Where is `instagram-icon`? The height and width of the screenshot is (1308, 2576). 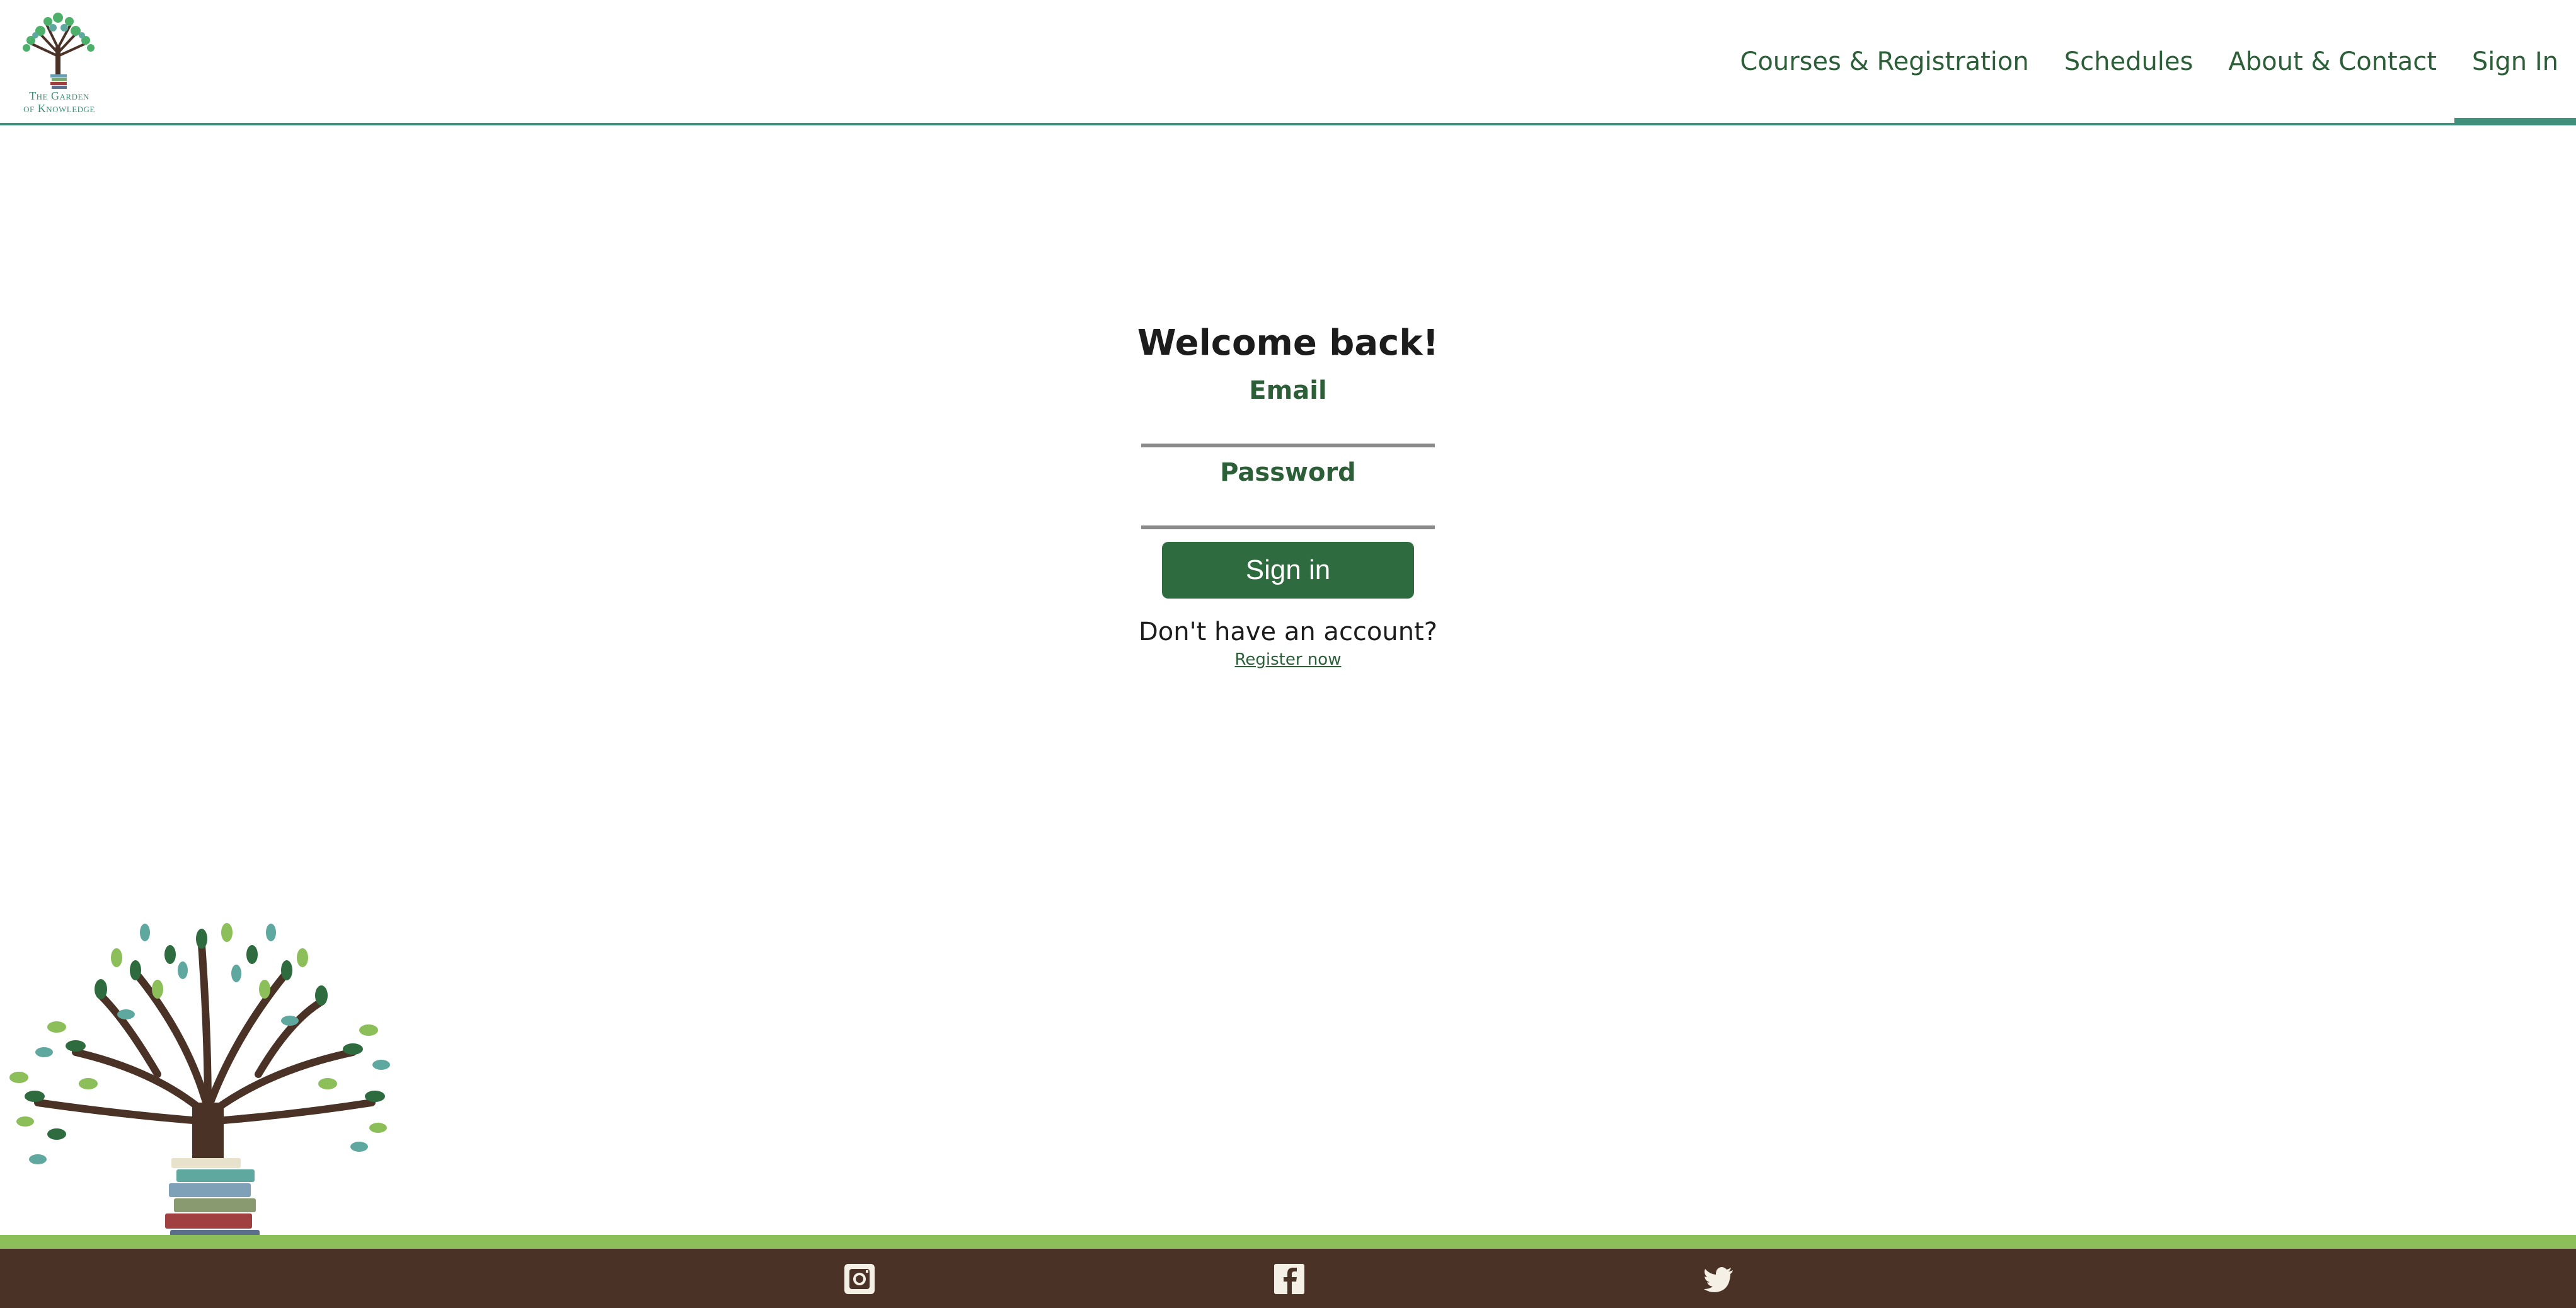 instagram-icon is located at coordinates (859, 1279).